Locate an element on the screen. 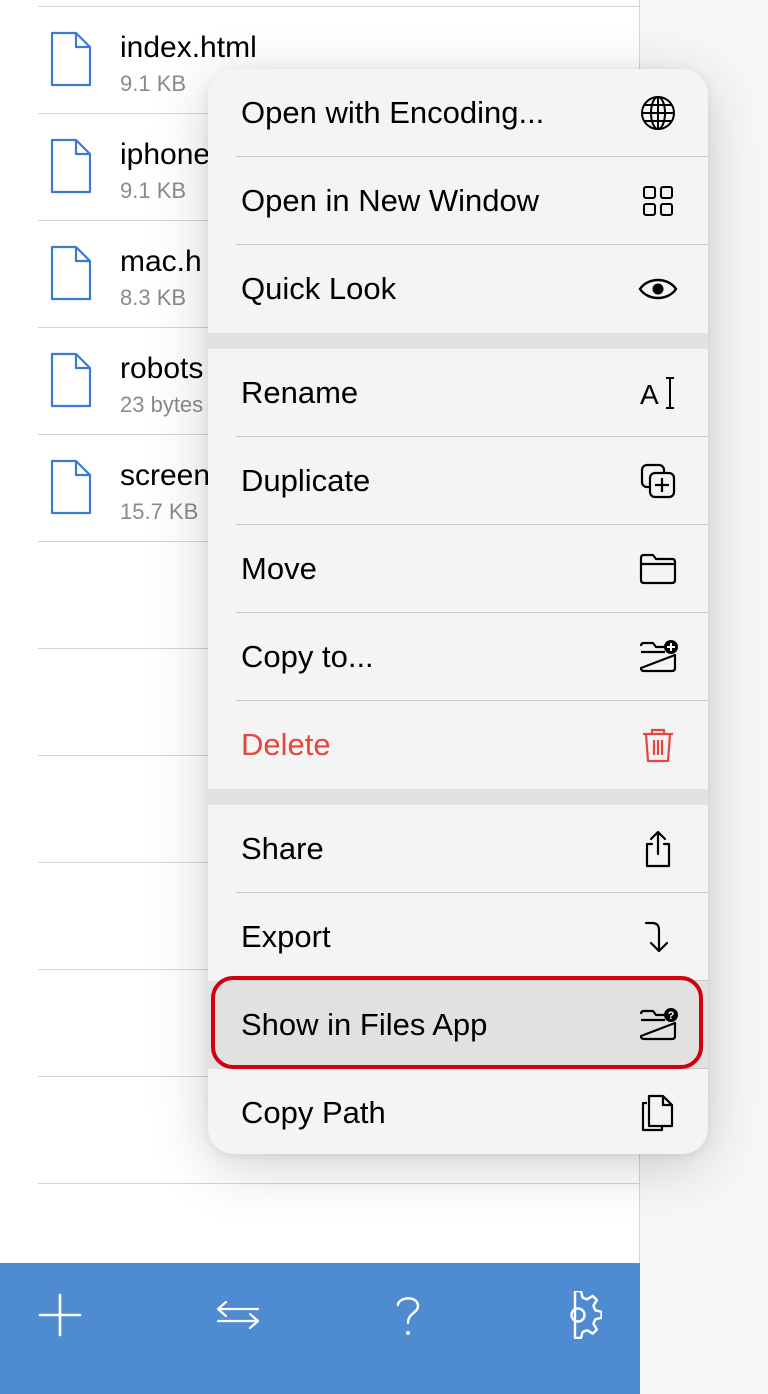 This screenshot has width=768, height=1394. file-name: screen is located at coordinates (165, 475).